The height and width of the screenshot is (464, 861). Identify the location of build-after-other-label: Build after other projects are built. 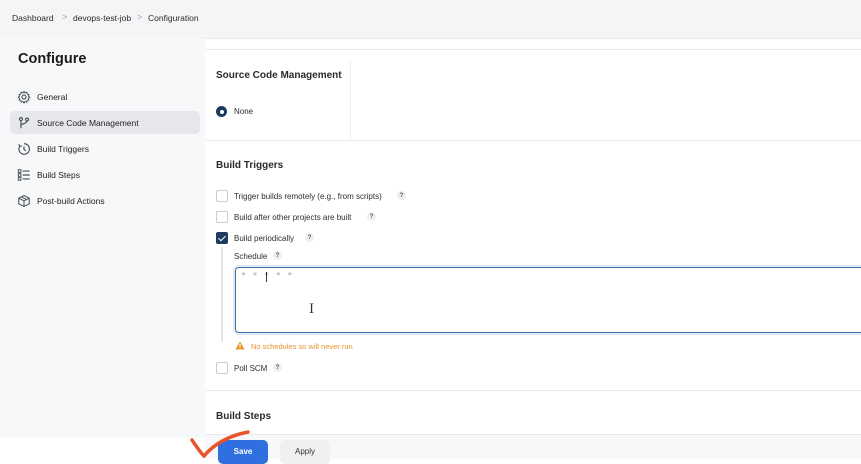
(292, 217).